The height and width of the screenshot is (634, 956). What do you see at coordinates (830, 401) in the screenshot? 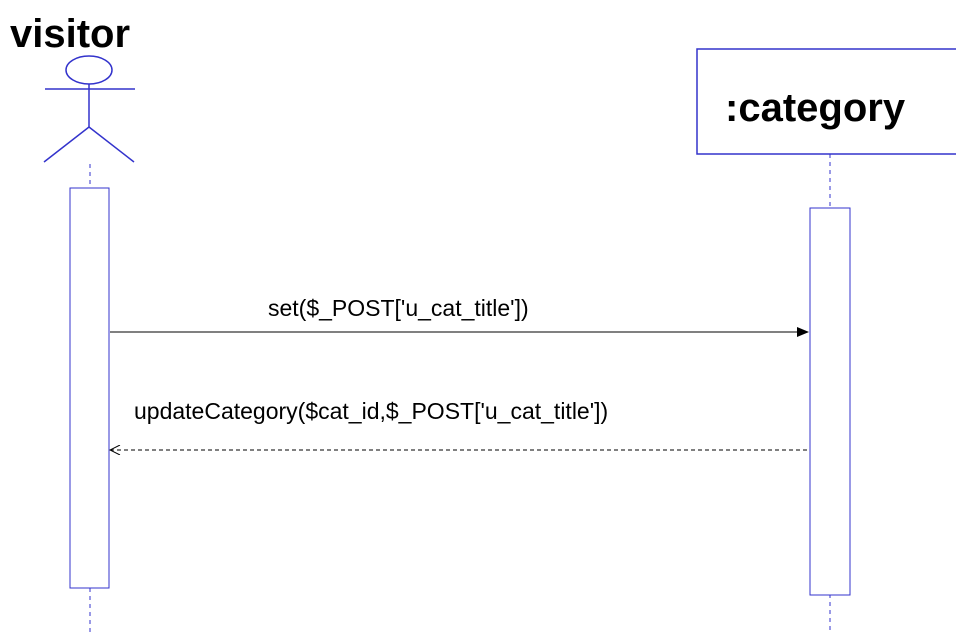
I see `activation-bar-category` at bounding box center [830, 401].